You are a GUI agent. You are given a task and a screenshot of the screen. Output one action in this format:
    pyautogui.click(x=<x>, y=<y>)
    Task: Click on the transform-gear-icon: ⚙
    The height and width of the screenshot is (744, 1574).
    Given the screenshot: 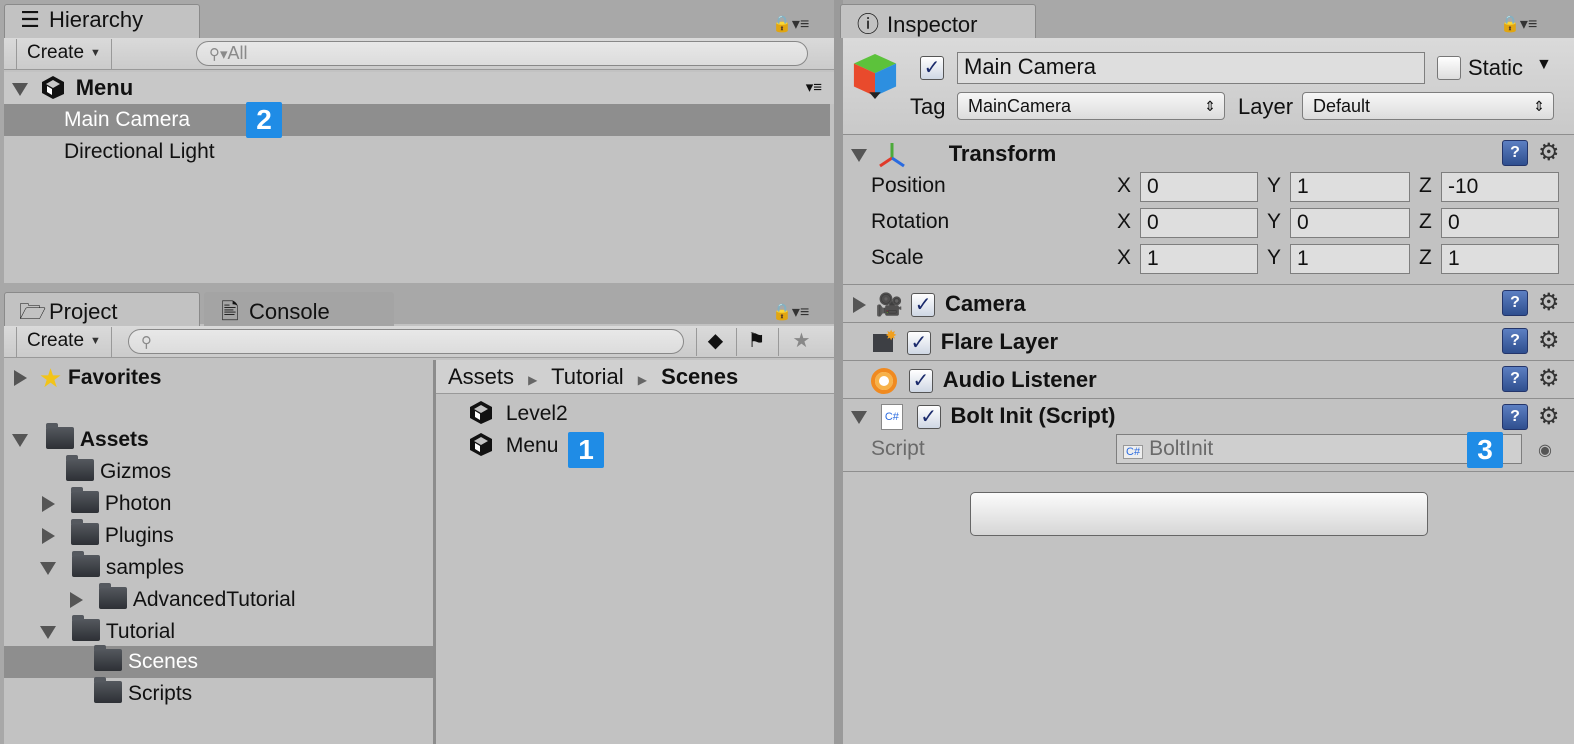 What is the action you would take?
    pyautogui.click(x=1549, y=153)
    